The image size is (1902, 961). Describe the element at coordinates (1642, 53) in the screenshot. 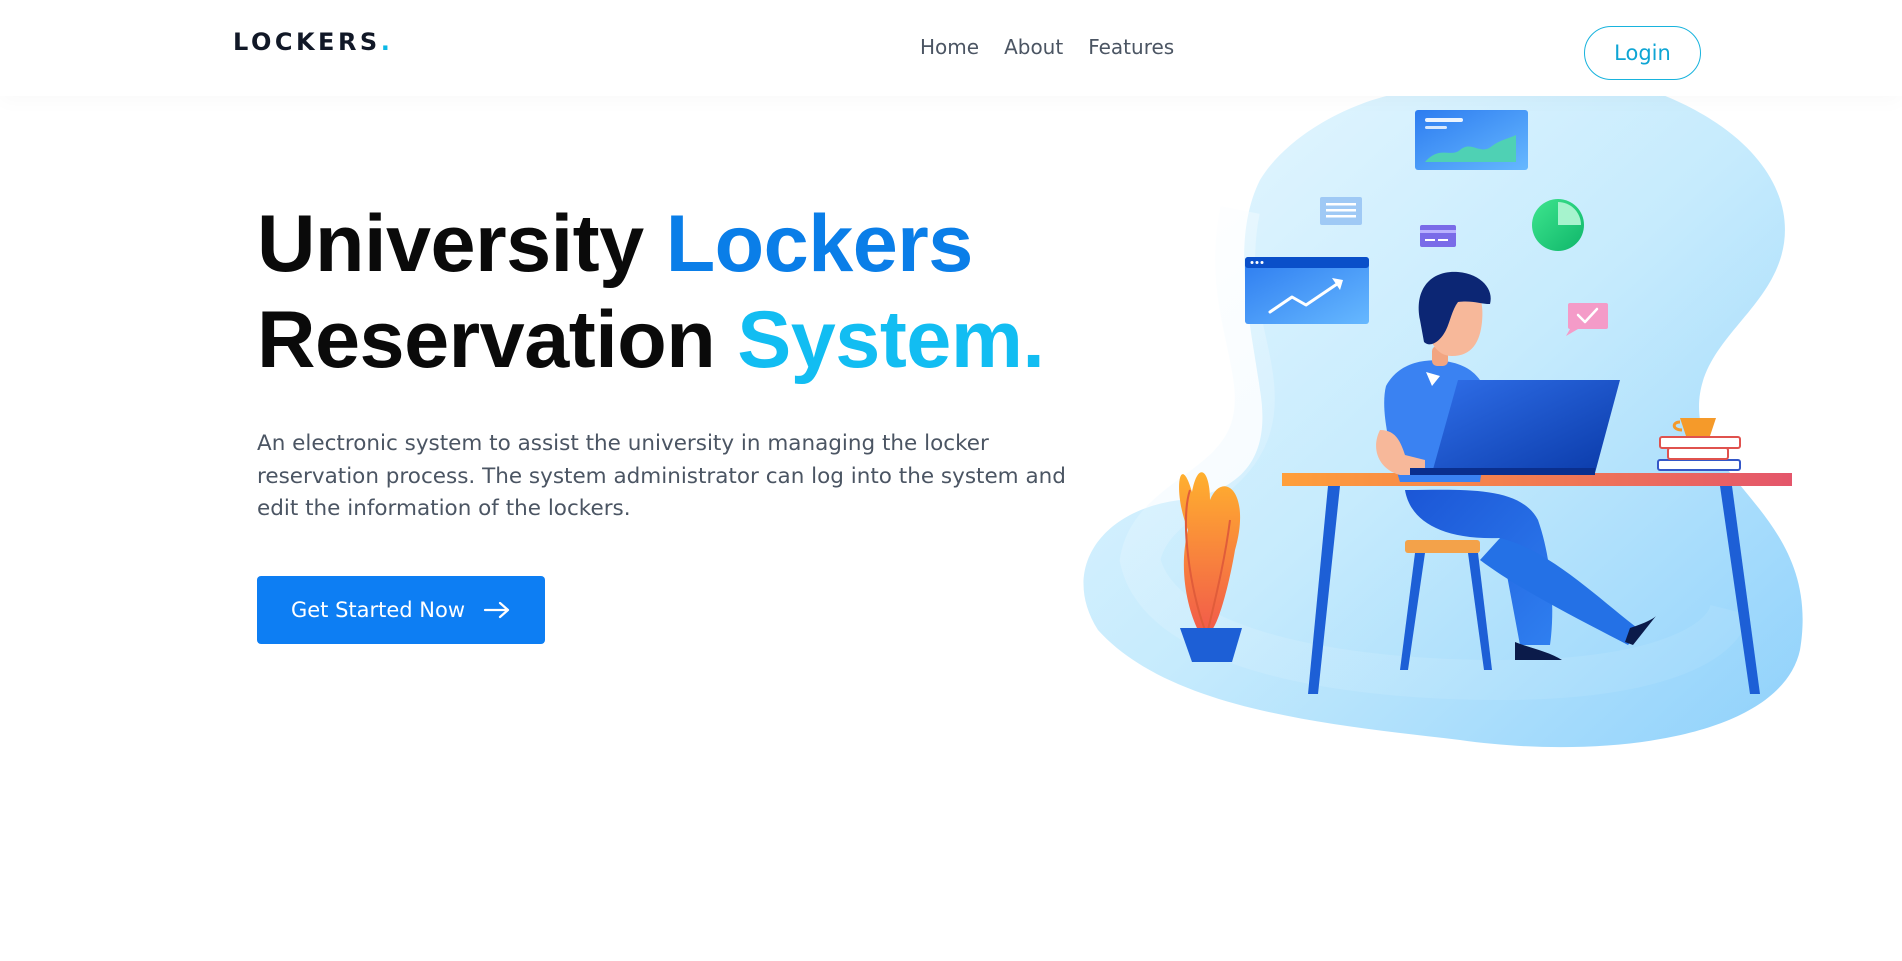

I see `login-button: Login` at that location.